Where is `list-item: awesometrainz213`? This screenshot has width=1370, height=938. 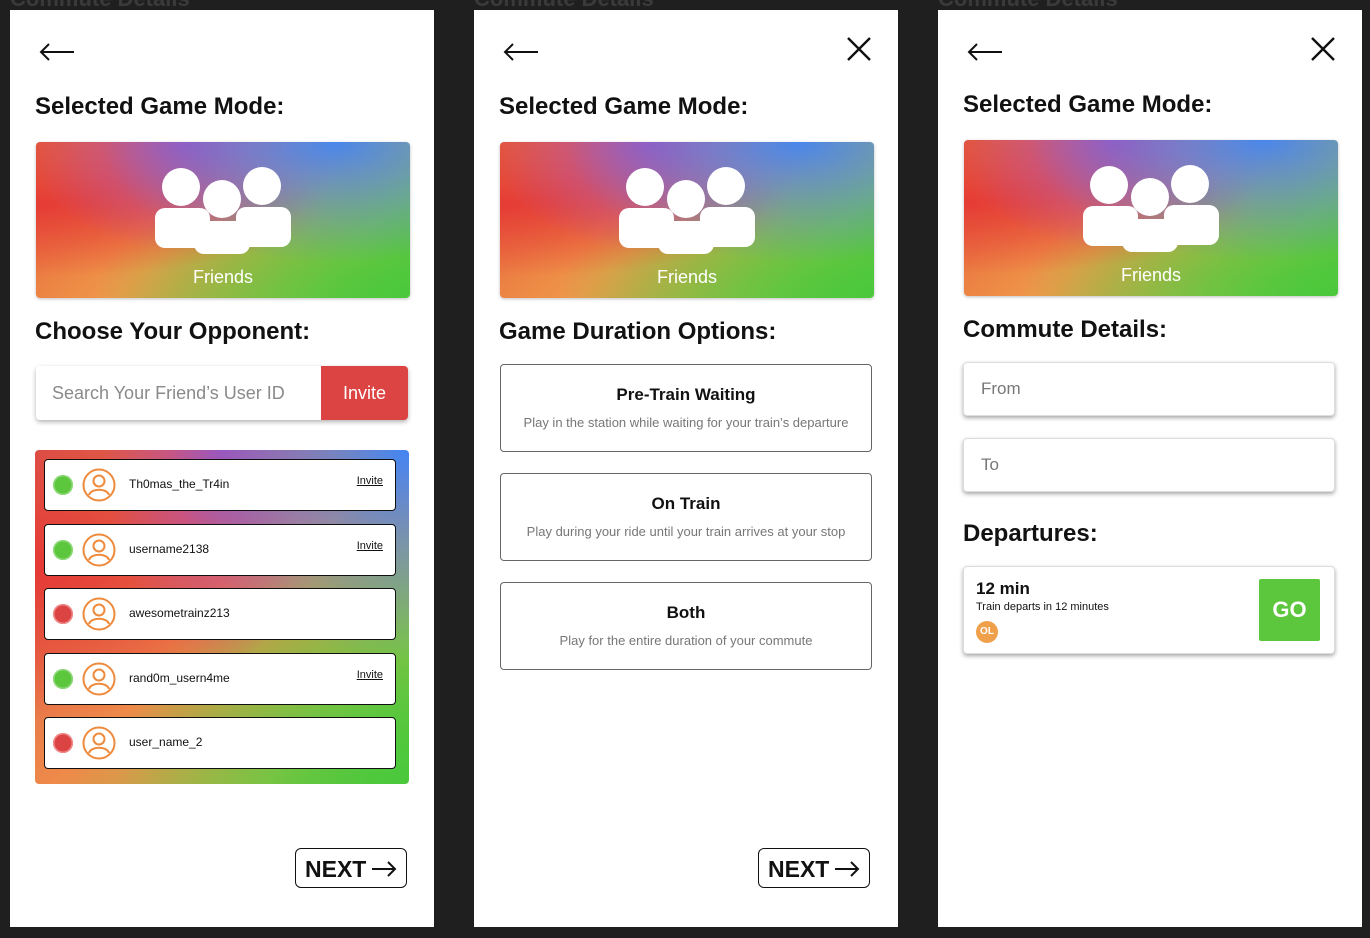 list-item: awesometrainz213 is located at coordinates (220, 614).